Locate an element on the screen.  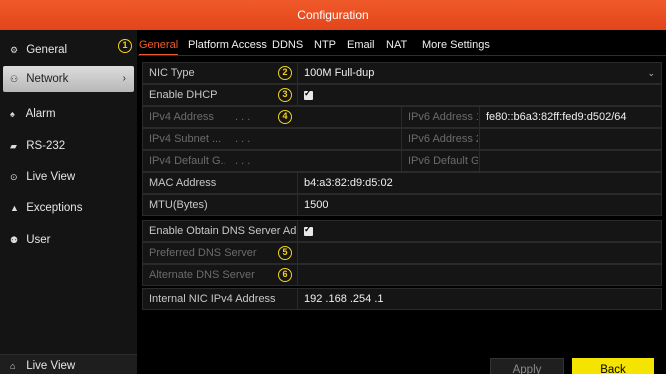
sidebar-footer: ⌂ Live View is located at coordinates (68, 364).